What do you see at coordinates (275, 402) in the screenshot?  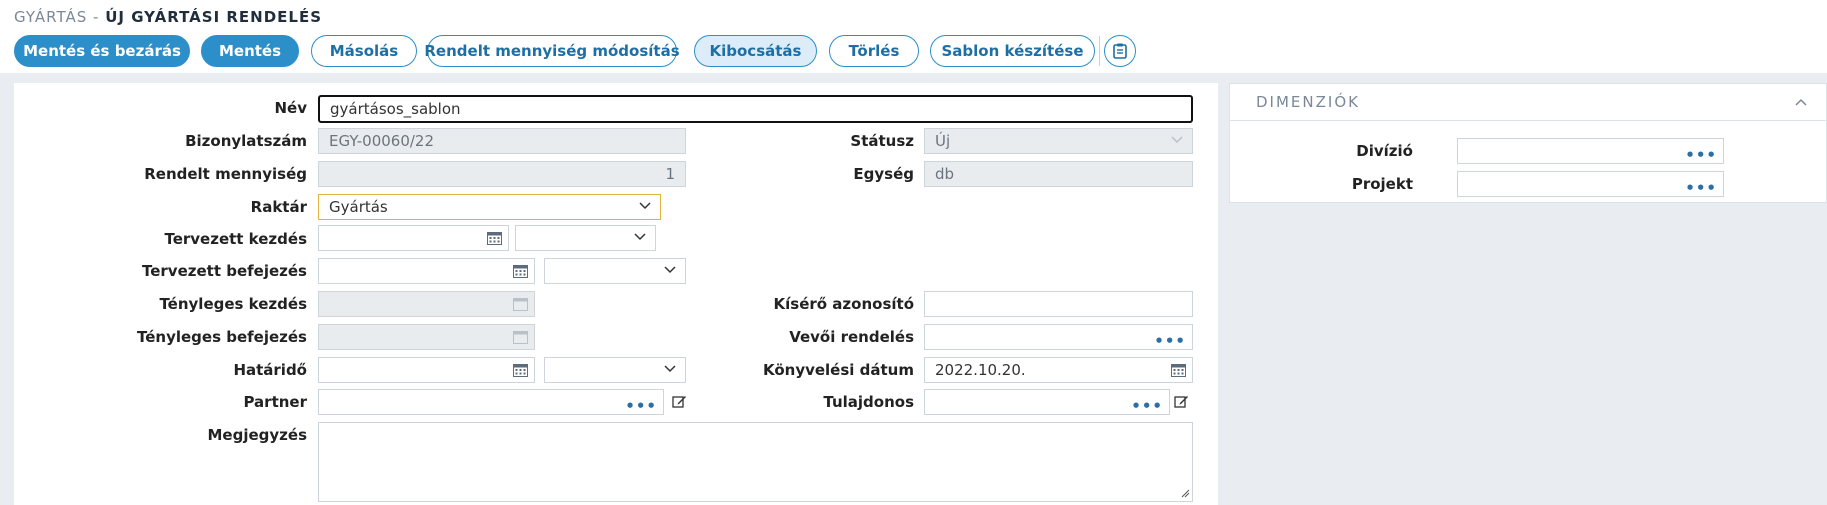 I see `partner-label: Partner` at bounding box center [275, 402].